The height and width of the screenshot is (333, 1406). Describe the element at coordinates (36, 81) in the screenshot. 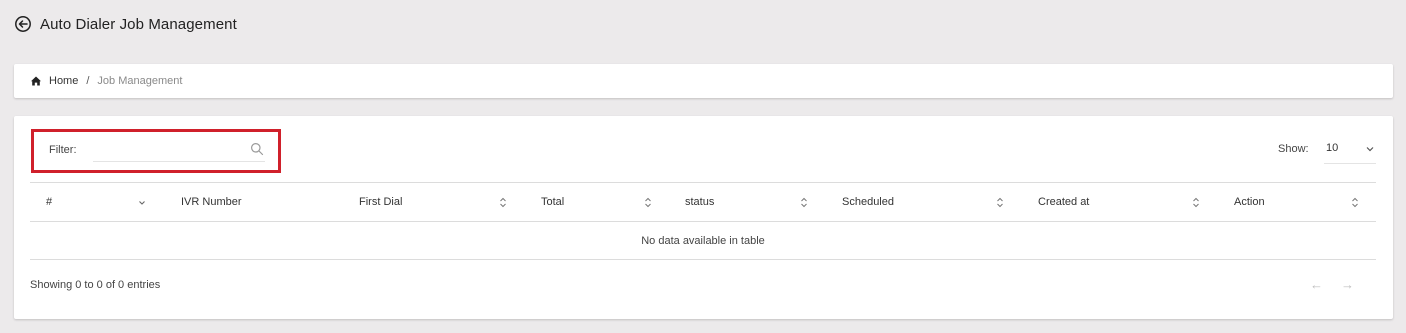

I see `home-icon` at that location.